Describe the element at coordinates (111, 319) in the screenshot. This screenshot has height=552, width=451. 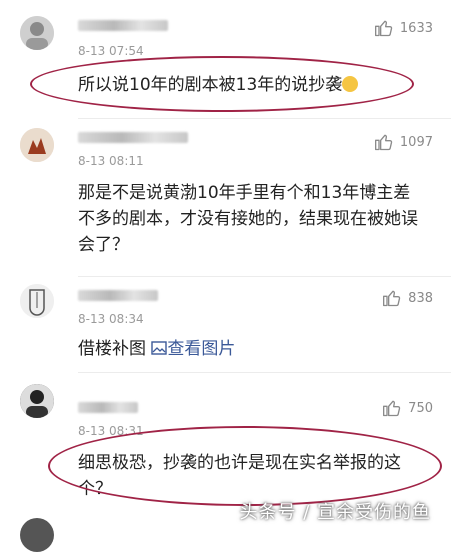
I see `comment-time: 8-13 08:34` at that location.